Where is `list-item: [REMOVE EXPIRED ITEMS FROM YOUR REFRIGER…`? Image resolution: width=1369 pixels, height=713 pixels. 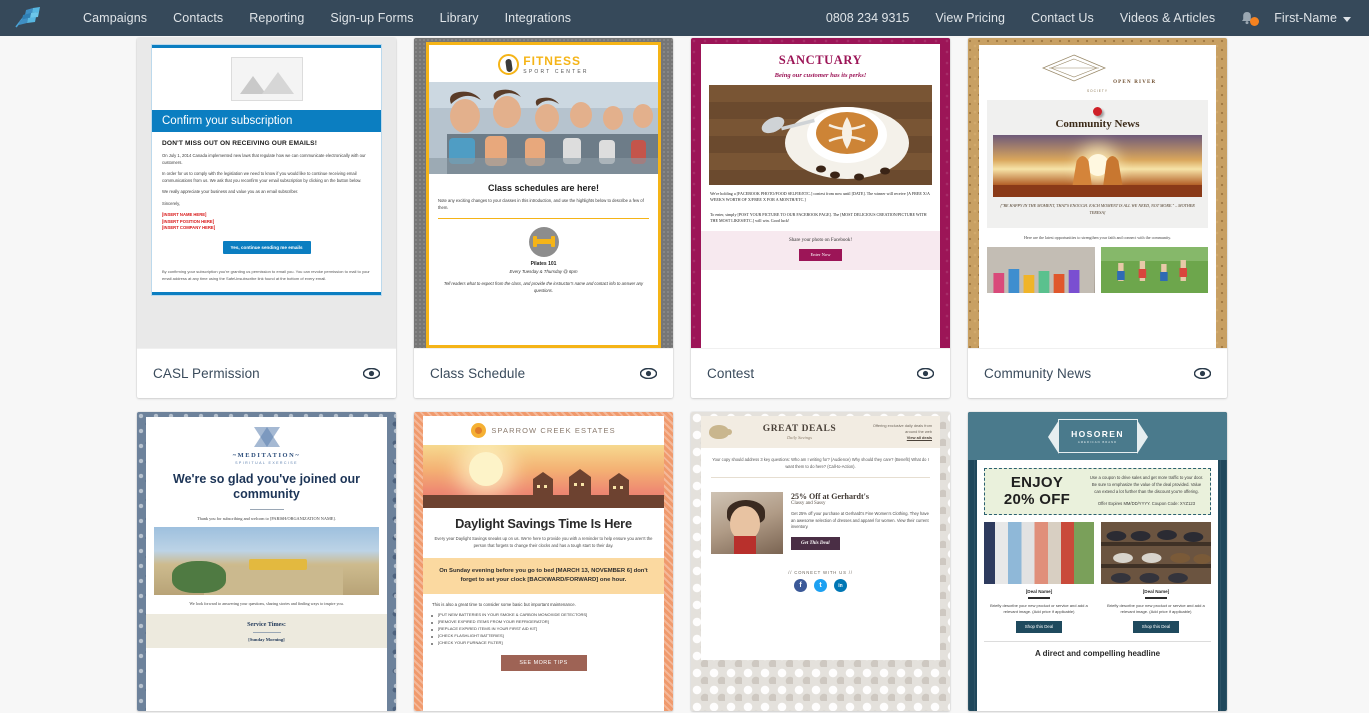
list-item: [REMOVE EXPIRED ITEMS FROM YOUR REFRIGER… is located at coordinates (543, 621).